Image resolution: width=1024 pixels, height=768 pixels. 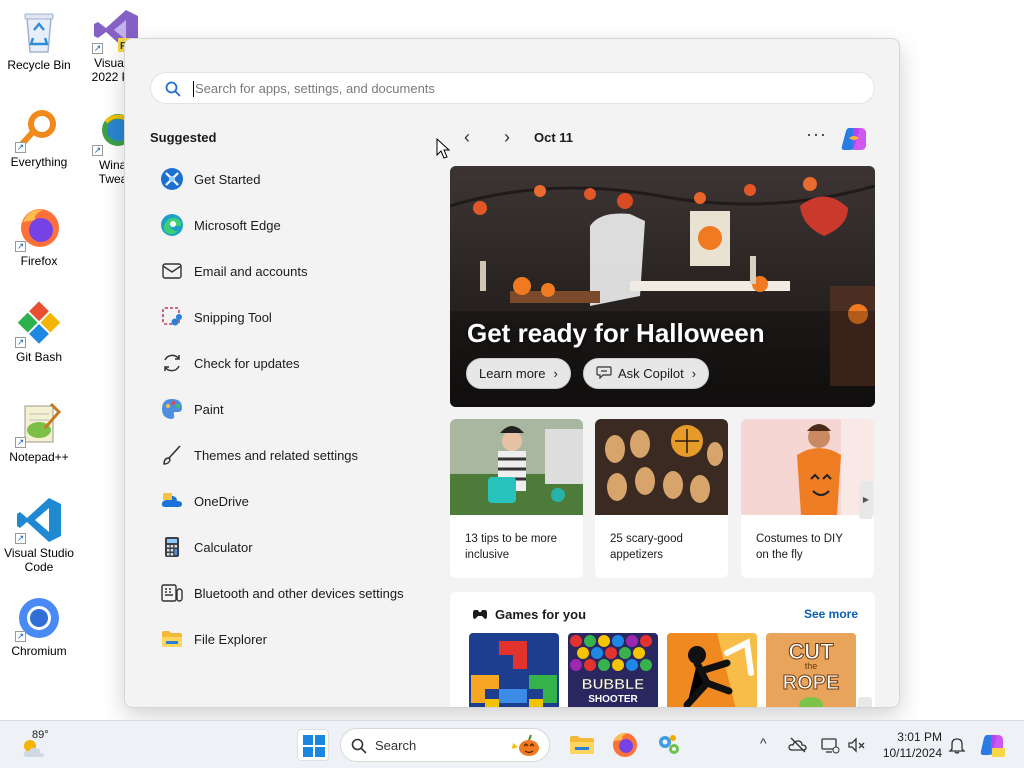 What do you see at coordinates (912, 745) in the screenshot?
I see `clock: 3:01 PM 10/11/2024` at bounding box center [912, 745].